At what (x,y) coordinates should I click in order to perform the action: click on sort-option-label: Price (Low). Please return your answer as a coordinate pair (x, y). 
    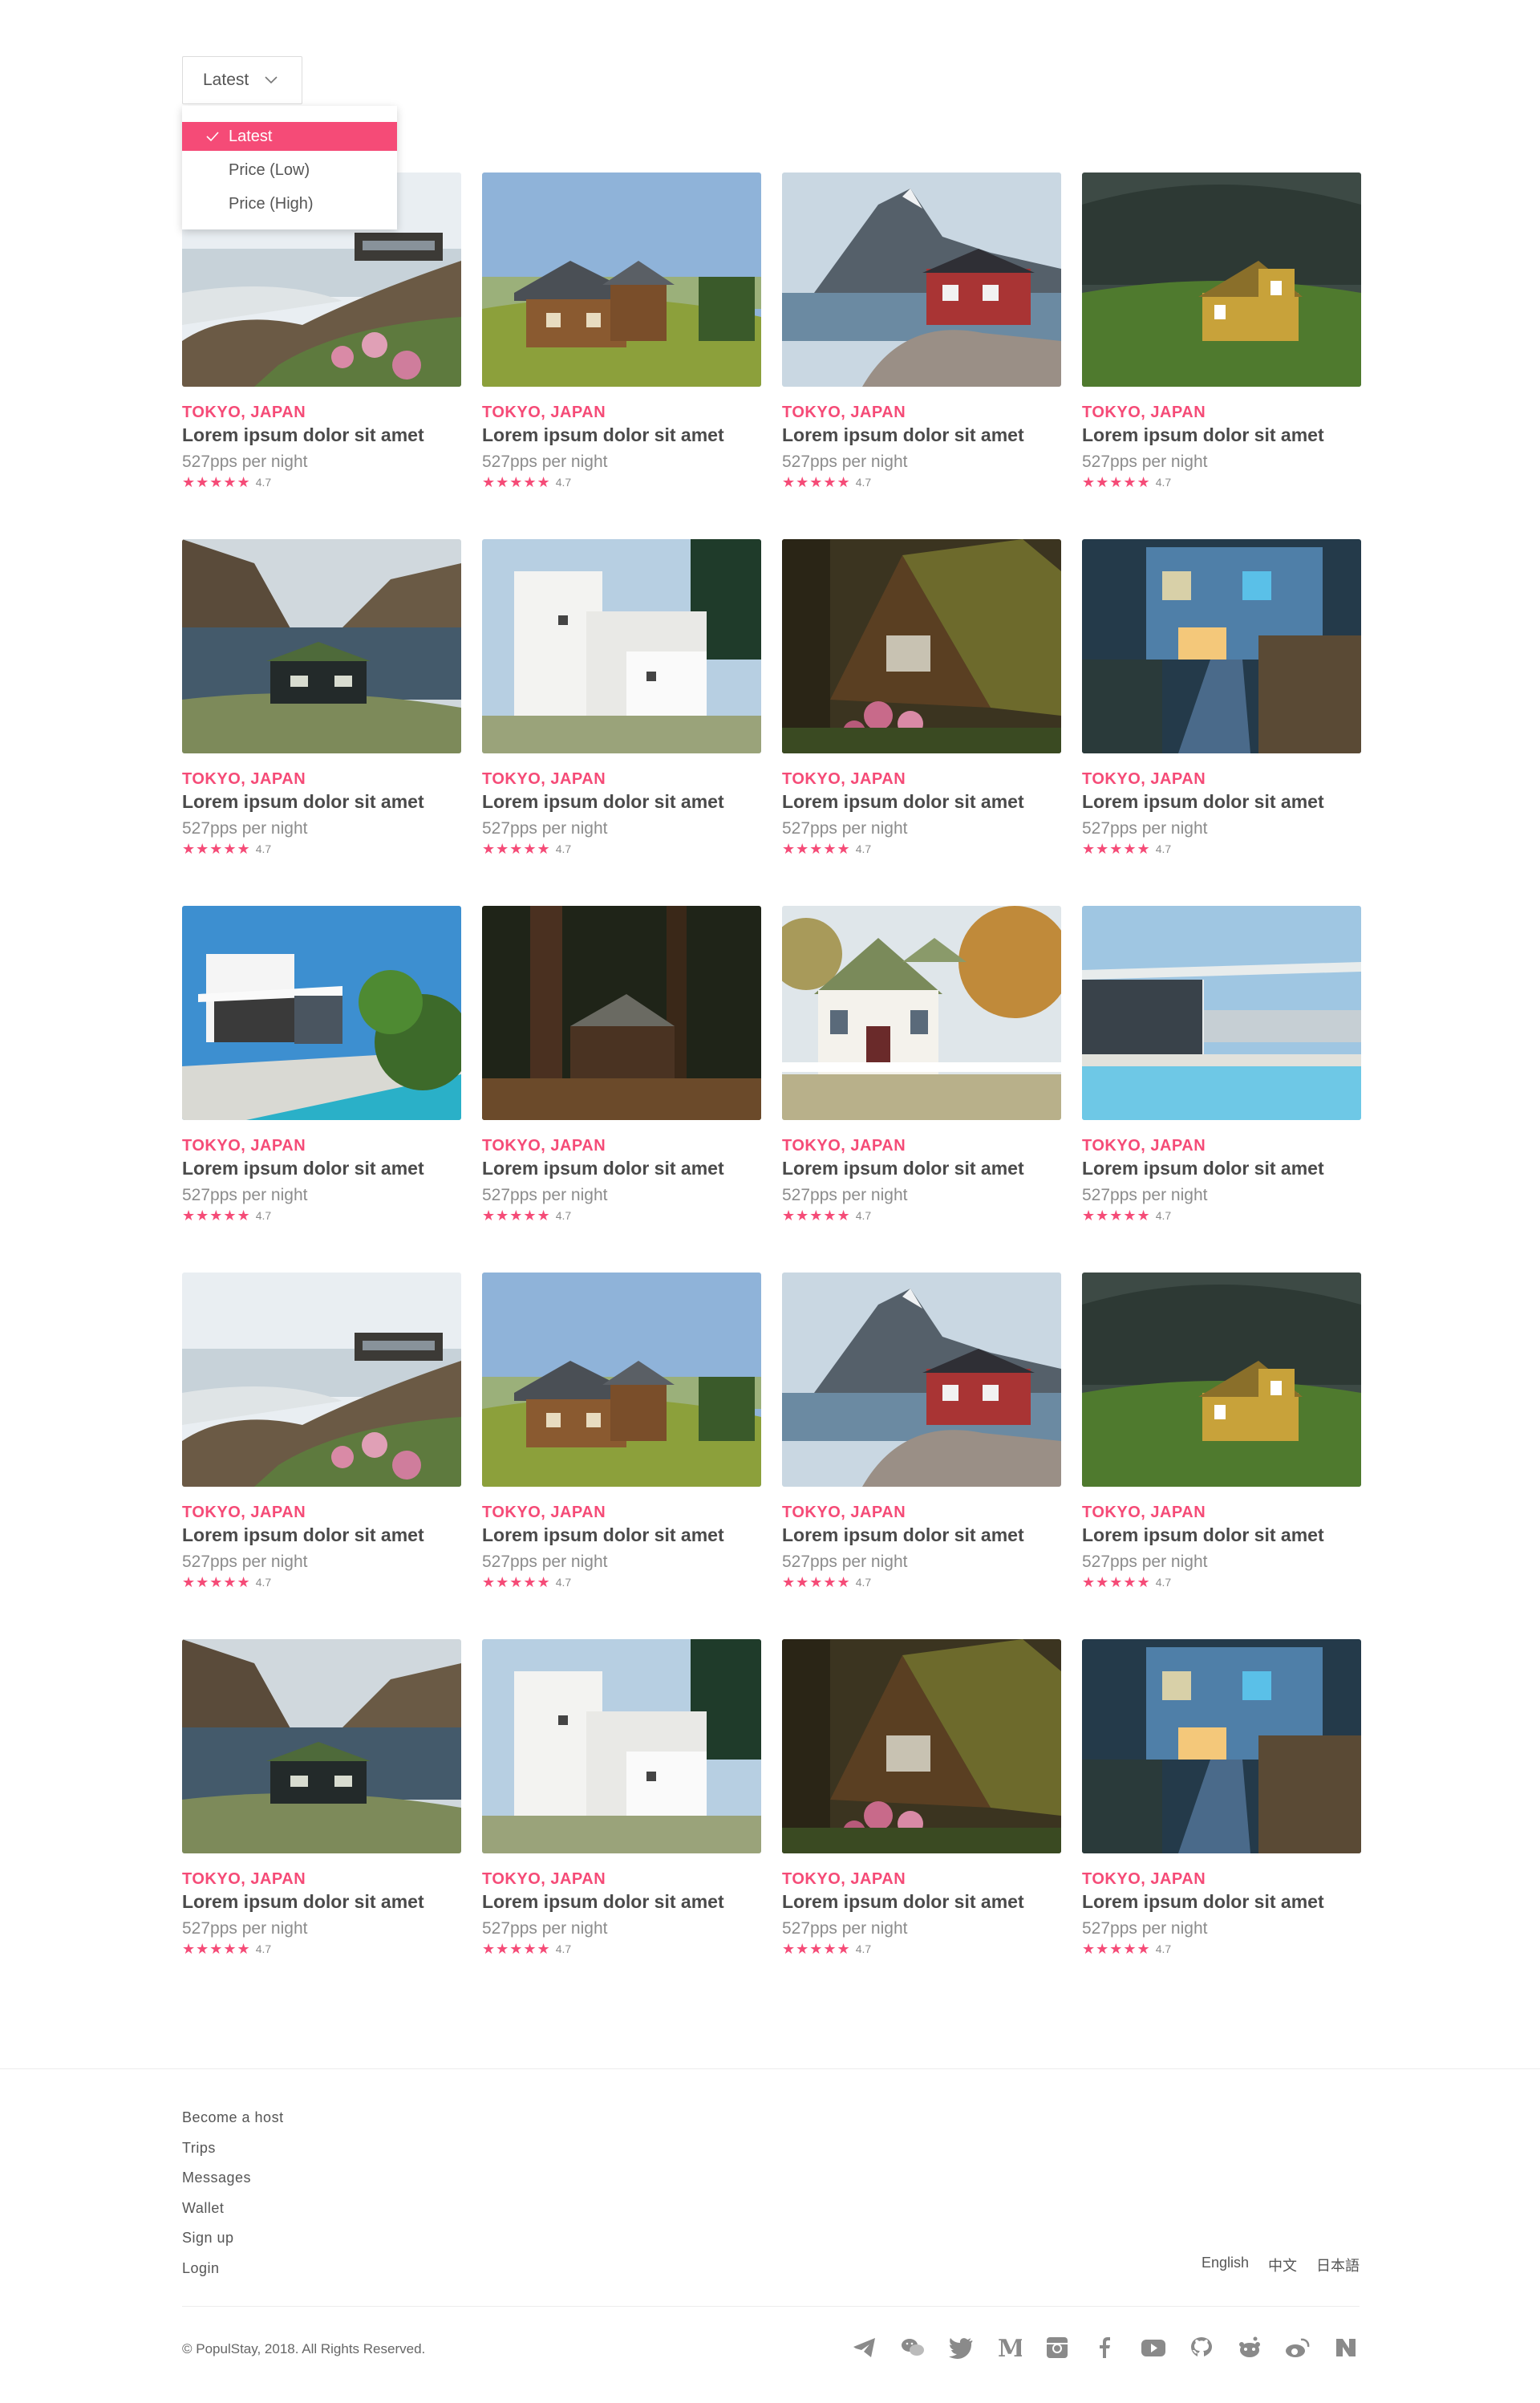
    Looking at the image, I should click on (269, 170).